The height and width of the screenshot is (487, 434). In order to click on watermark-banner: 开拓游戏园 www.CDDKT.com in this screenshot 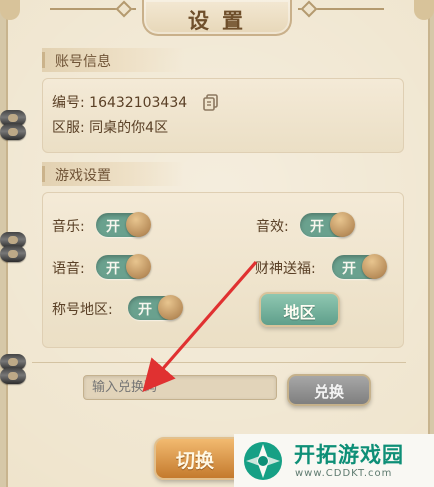, I will do `click(334, 460)`.